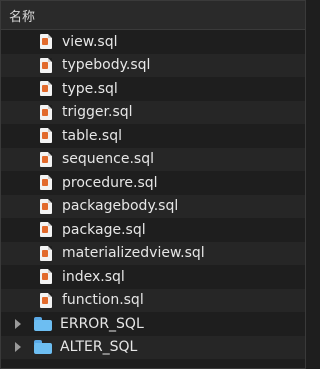  Describe the element at coordinates (97, 112) in the screenshot. I see `file-name: trigger.sql` at that location.